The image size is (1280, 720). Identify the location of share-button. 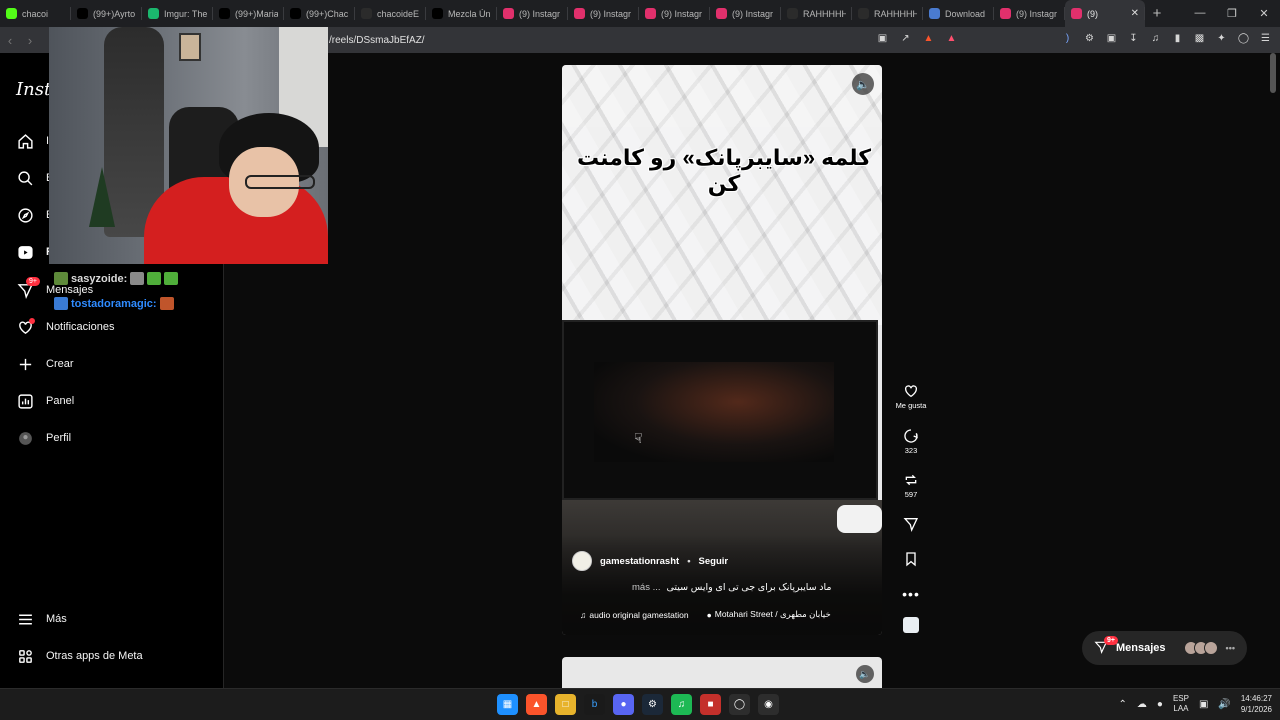
(911, 525).